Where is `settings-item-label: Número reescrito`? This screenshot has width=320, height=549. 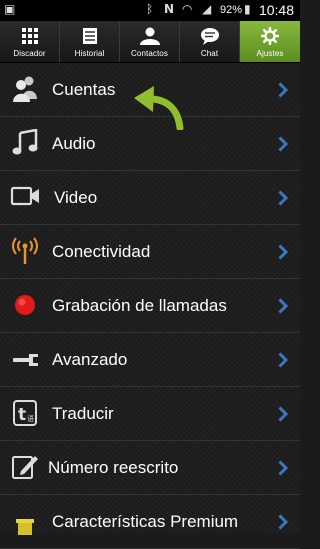
settings-item-label: Número reescrito is located at coordinates (113, 467).